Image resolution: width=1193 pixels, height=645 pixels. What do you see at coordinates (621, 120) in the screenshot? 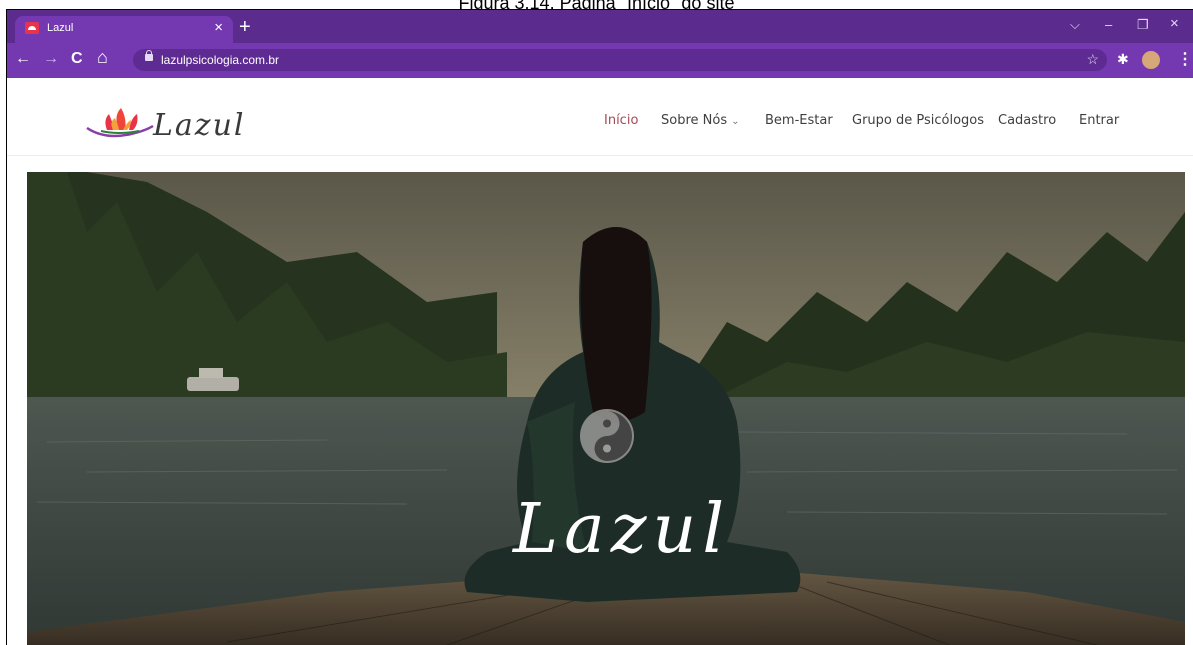
I see `nav-inicio: Início` at bounding box center [621, 120].